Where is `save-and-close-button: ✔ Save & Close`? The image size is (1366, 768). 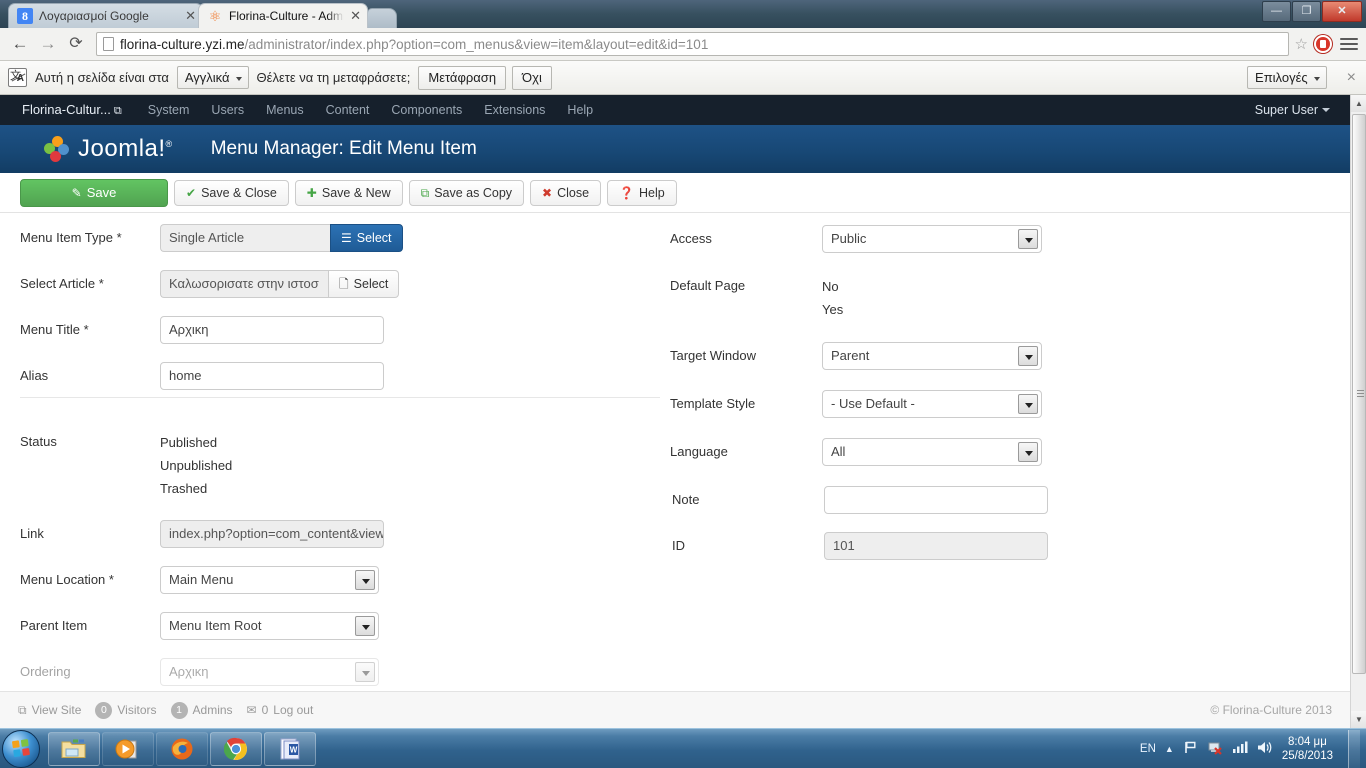 save-and-close-button: ✔ Save & Close is located at coordinates (231, 192).